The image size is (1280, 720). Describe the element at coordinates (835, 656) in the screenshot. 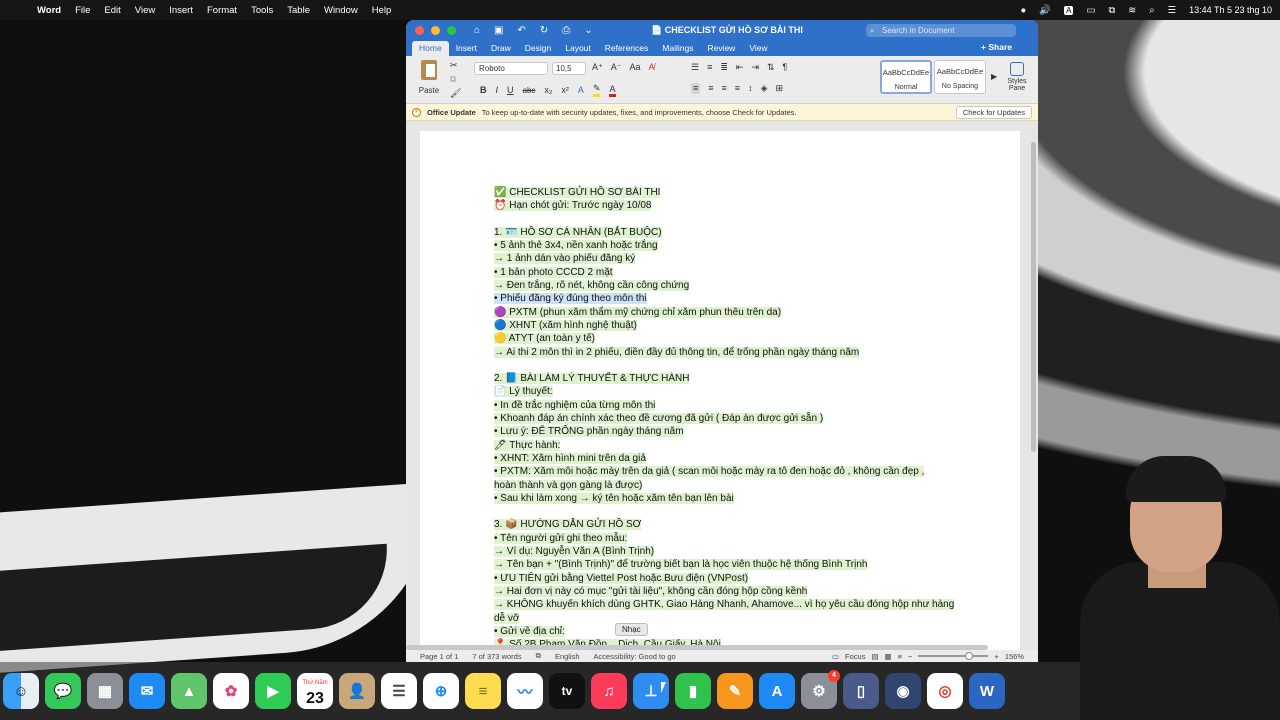

I see `focus-icon: ▭` at that location.